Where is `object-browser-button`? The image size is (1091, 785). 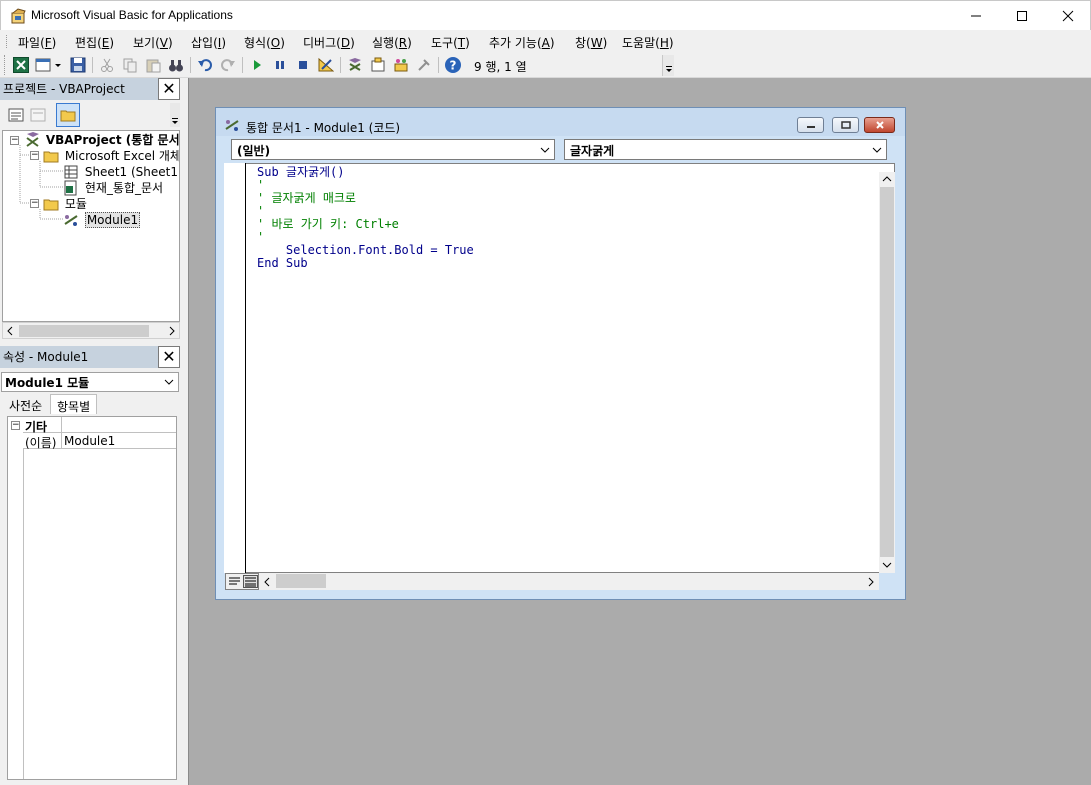
object-browser-button is located at coordinates (401, 65).